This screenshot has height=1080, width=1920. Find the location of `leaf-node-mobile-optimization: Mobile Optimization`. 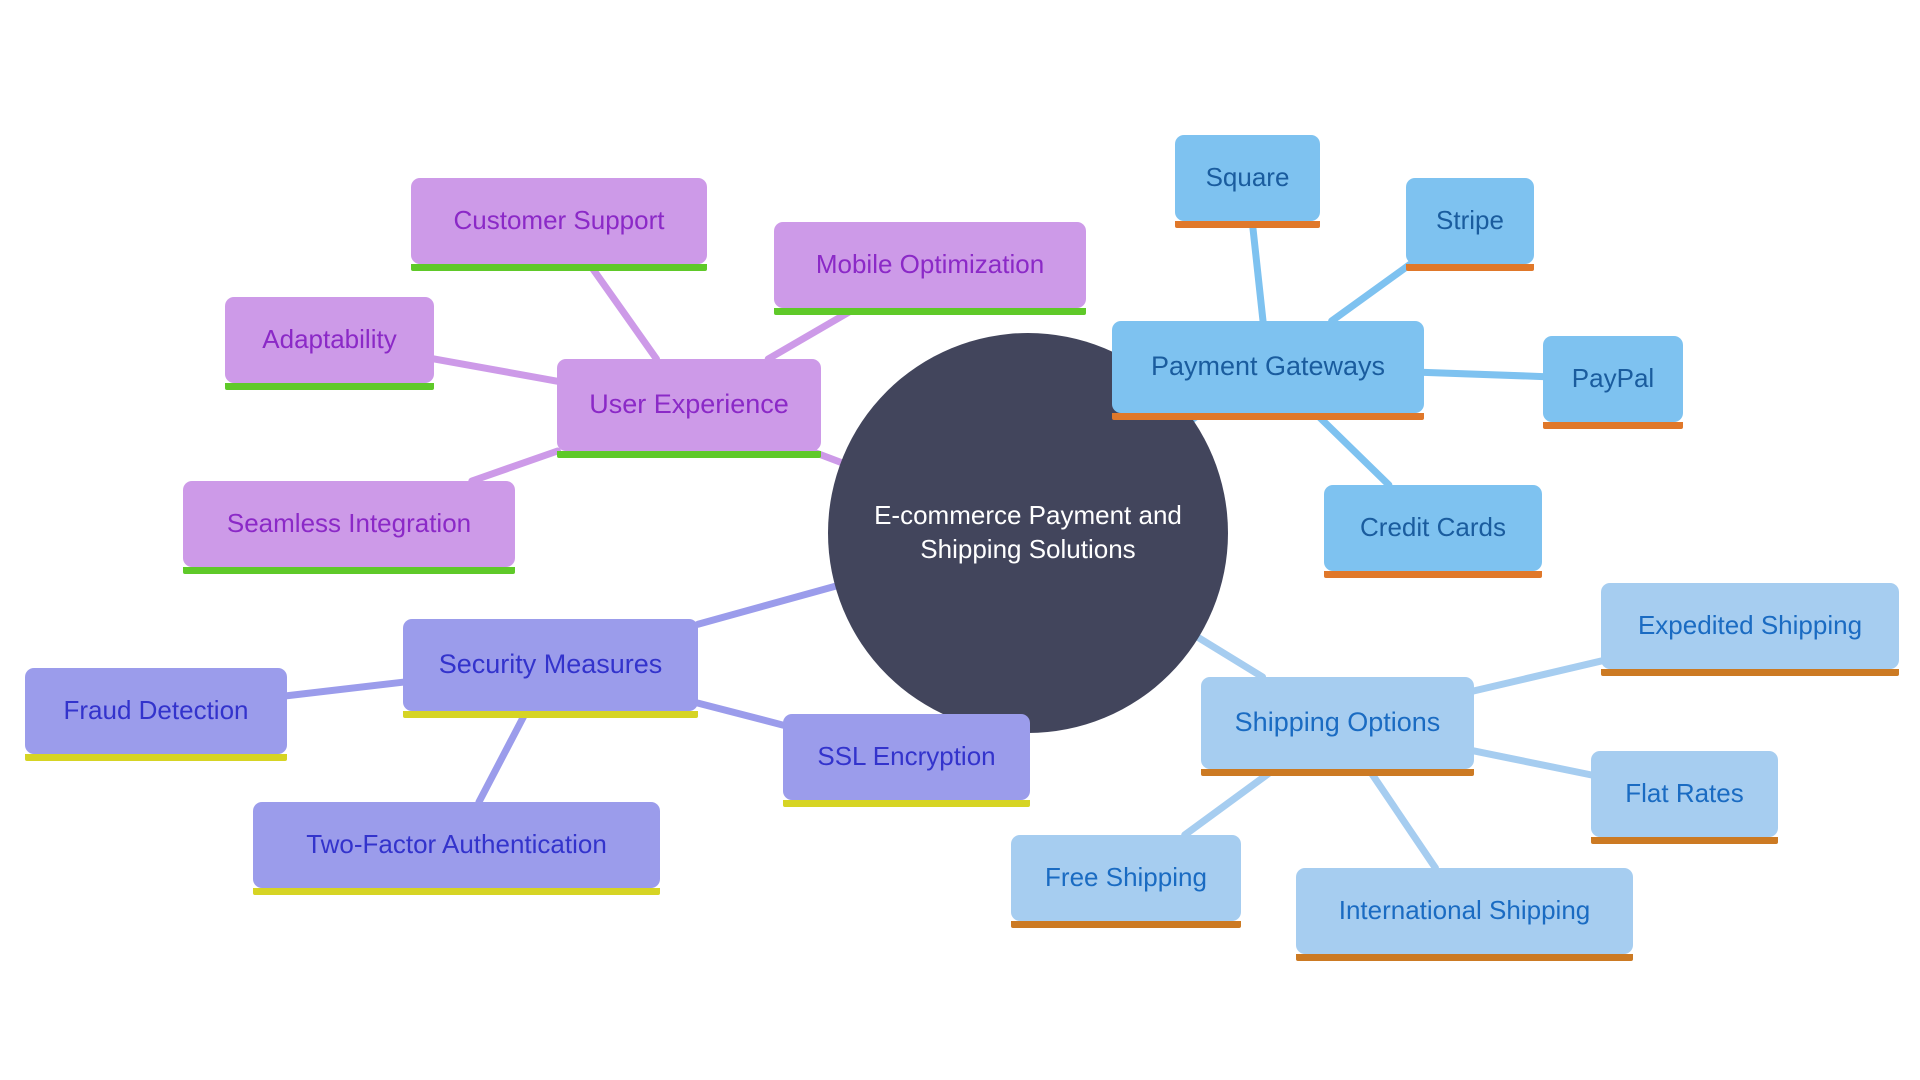

leaf-node-mobile-optimization: Mobile Optimization is located at coordinates (930, 268).